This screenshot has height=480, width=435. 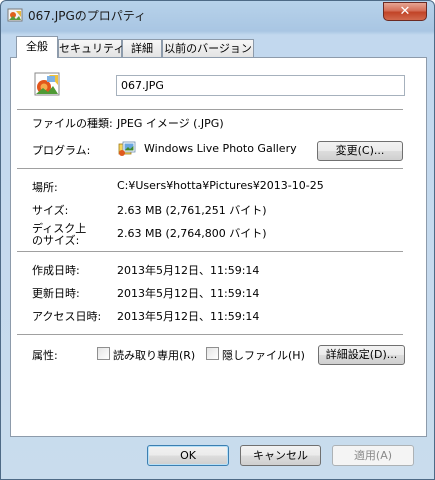 What do you see at coordinates (192, 210) in the screenshot?
I see `size-value: 2.63 MB (2,761,251 バイト)` at bounding box center [192, 210].